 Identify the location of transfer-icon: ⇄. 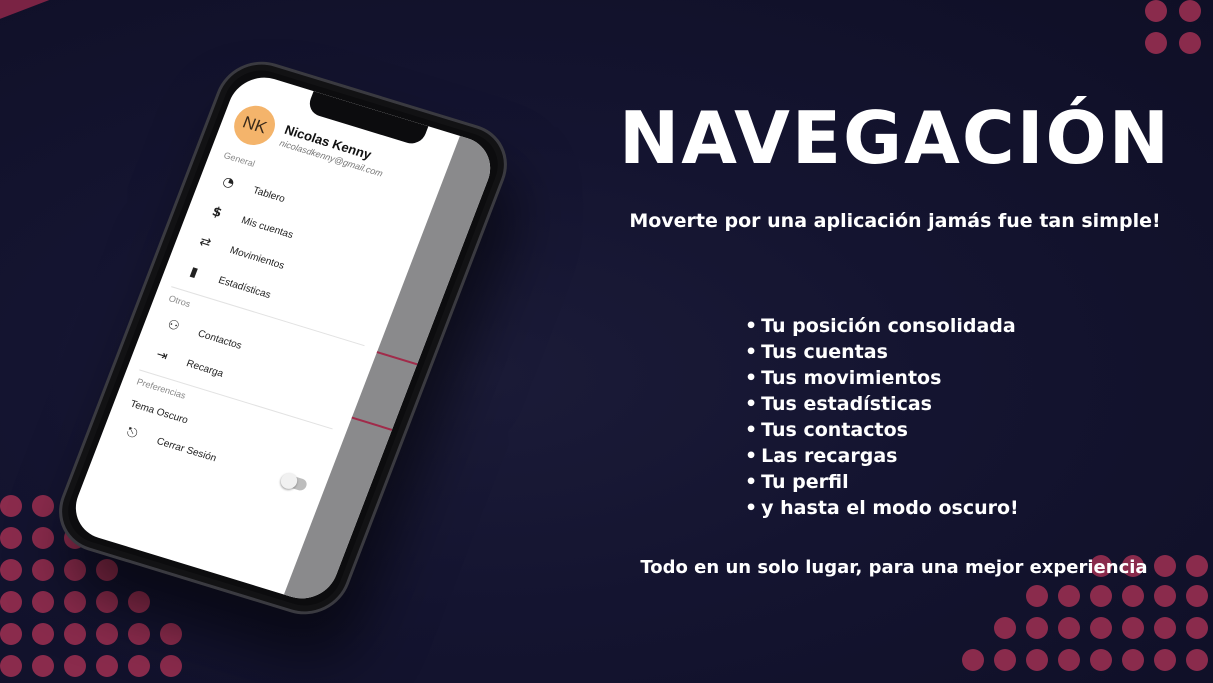
(205, 242).